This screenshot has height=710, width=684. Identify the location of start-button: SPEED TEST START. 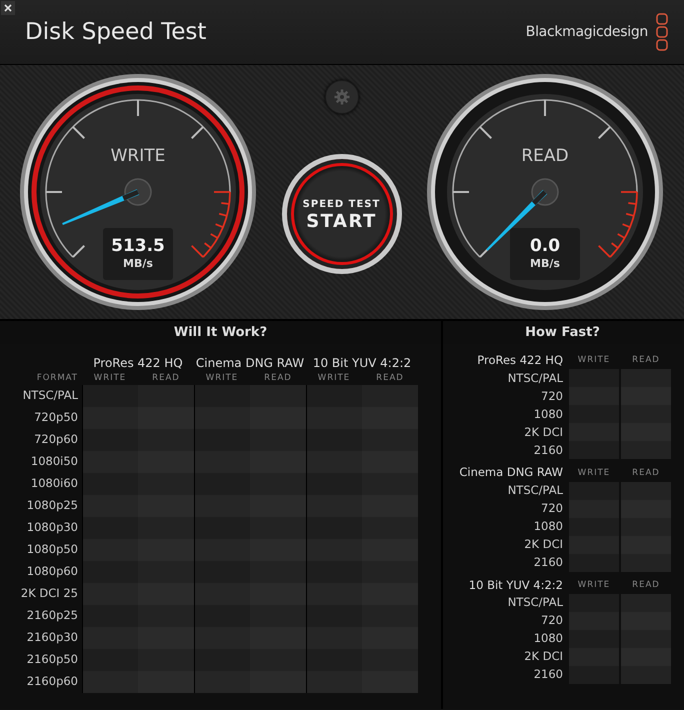
(342, 214).